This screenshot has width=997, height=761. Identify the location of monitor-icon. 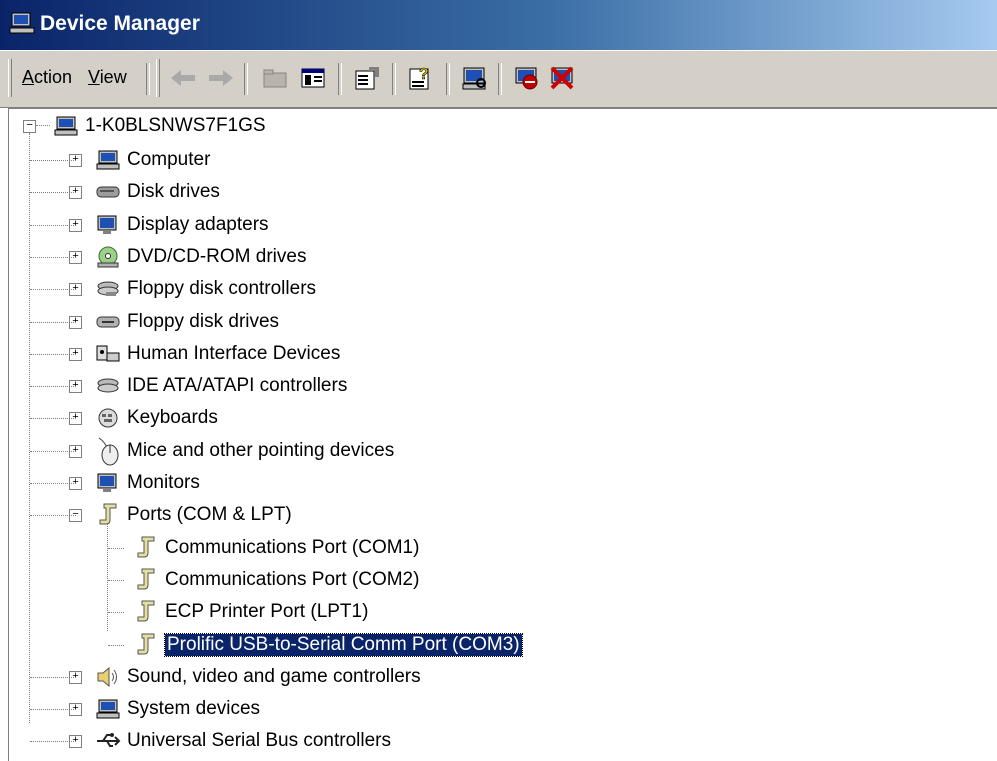
(108, 483).